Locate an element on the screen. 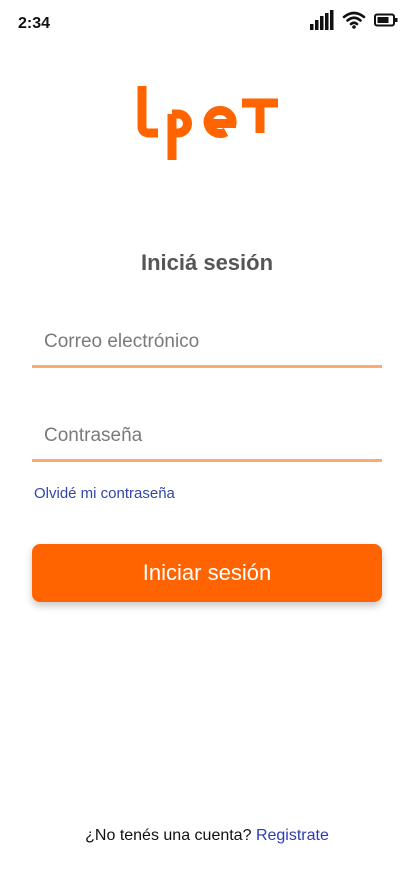  signup-prompt: ¿No tenés una cuenta? is located at coordinates (168, 835).